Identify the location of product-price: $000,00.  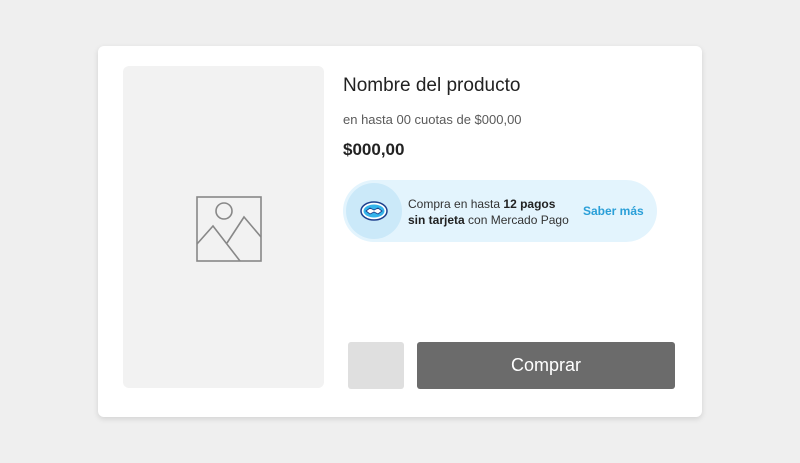
(374, 149).